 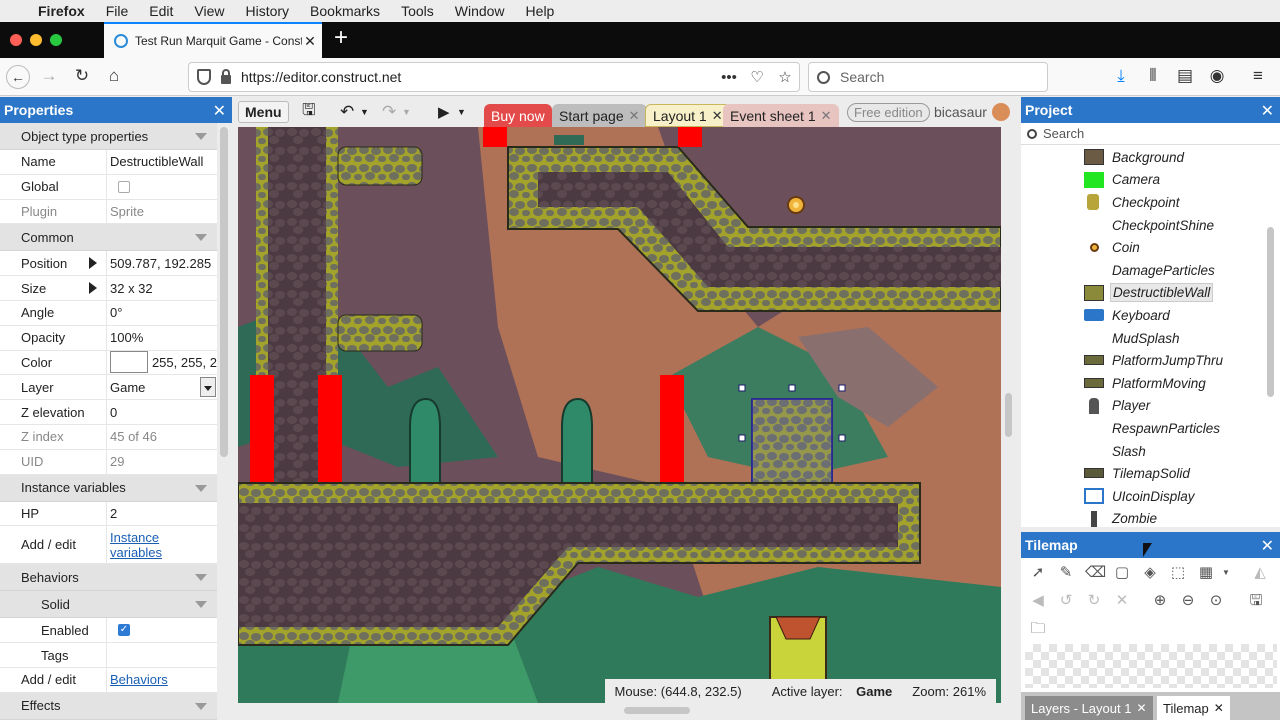 What do you see at coordinates (1143, 157) in the screenshot?
I see `project-item: Background` at bounding box center [1143, 157].